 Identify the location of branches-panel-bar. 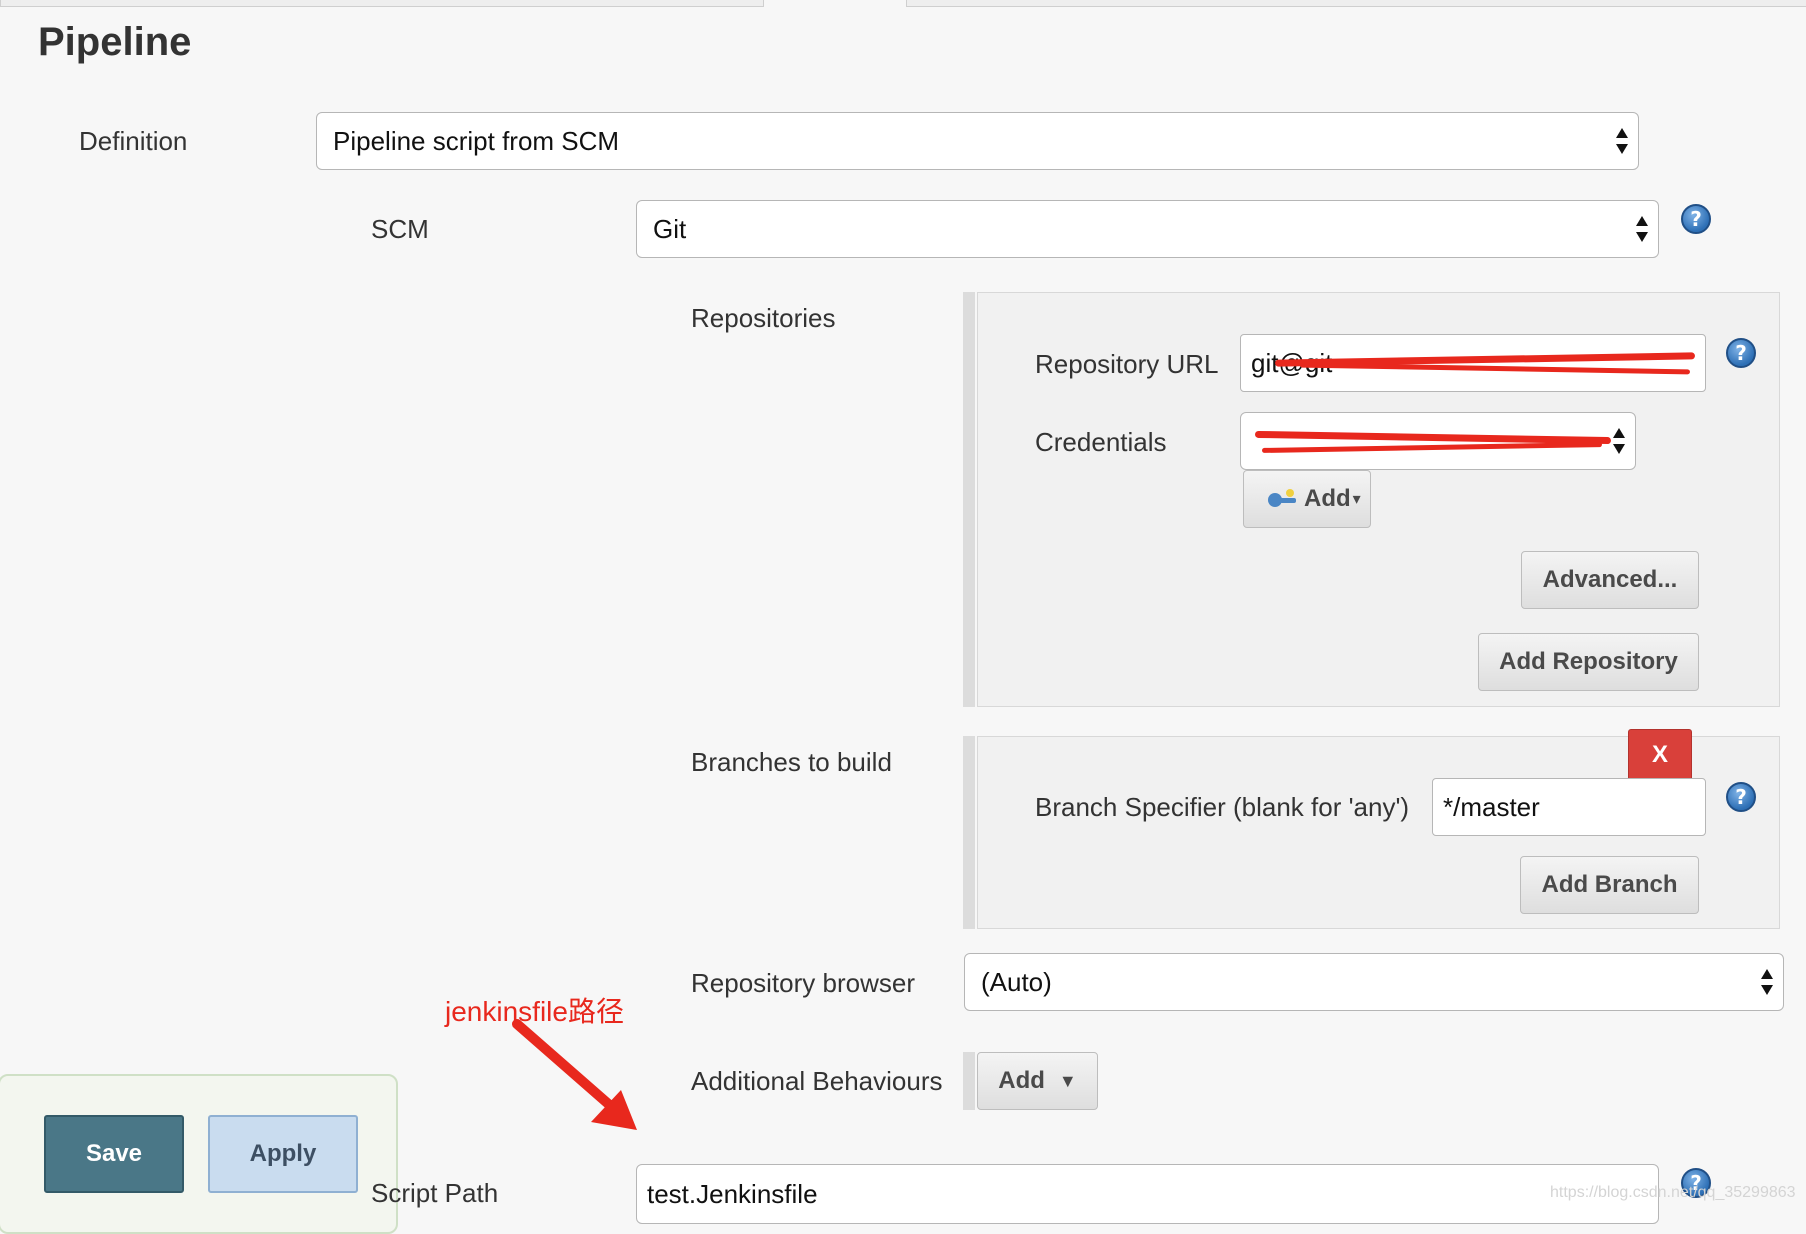
(969, 832).